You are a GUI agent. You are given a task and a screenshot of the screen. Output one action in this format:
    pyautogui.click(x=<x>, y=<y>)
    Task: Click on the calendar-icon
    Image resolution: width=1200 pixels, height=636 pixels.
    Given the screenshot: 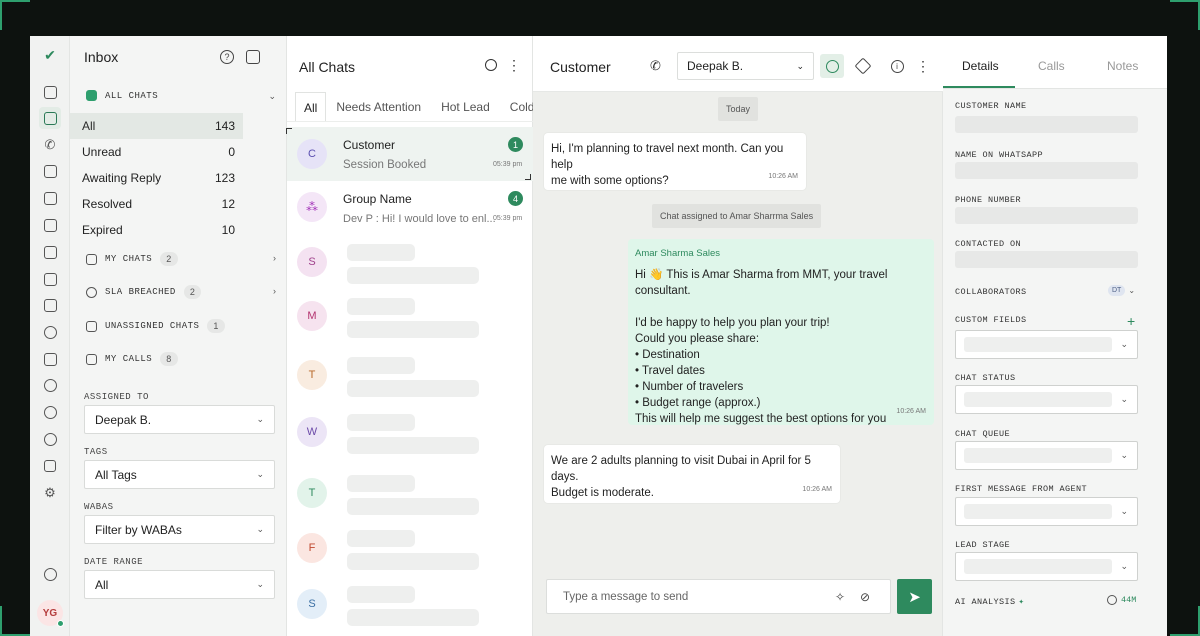 What is the action you would take?
    pyautogui.click(x=50, y=225)
    